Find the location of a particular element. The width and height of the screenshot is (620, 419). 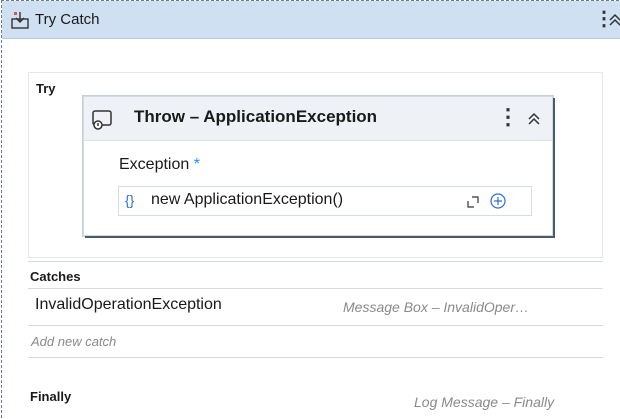

expression-braces-icon: {} is located at coordinates (130, 200).